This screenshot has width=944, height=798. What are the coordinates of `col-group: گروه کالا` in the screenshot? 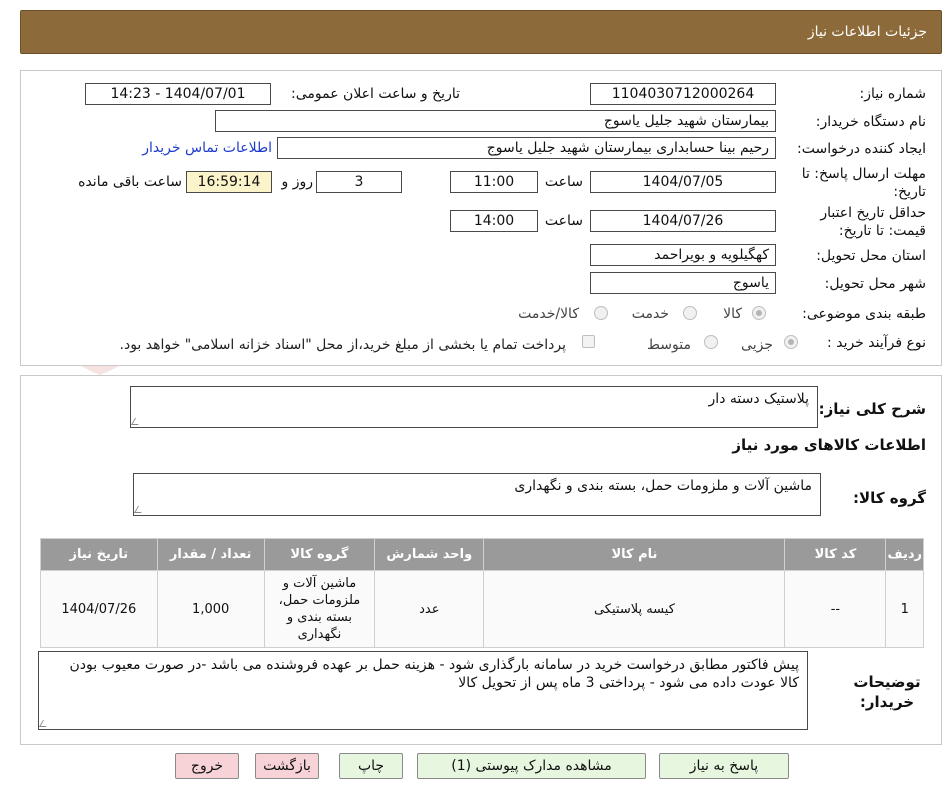 It's located at (319, 554).